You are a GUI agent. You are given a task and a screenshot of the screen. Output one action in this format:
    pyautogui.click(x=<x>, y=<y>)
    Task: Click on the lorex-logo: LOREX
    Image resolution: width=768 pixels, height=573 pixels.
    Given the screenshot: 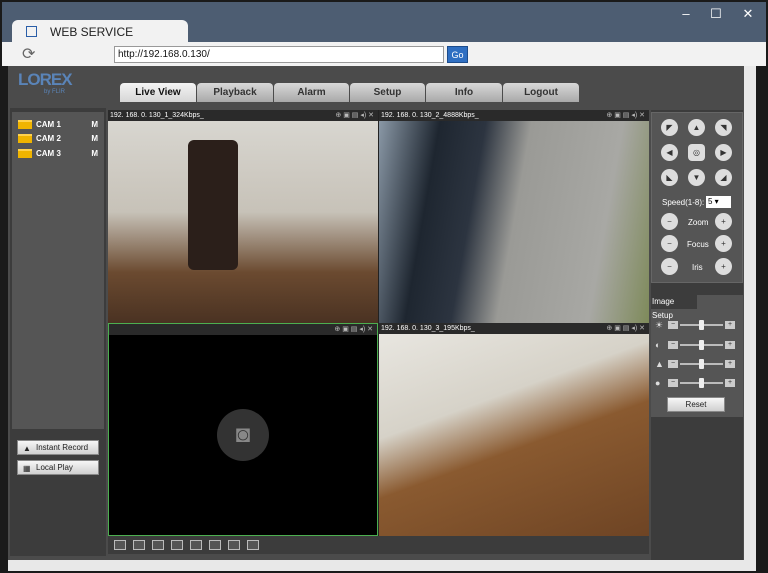 What is the action you would take?
    pyautogui.click(x=45, y=79)
    